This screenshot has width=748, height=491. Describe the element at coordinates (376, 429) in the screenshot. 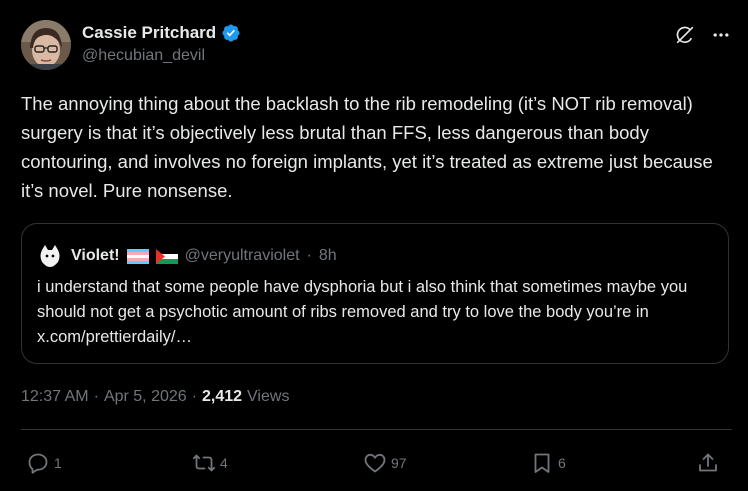

I see `divider` at that location.